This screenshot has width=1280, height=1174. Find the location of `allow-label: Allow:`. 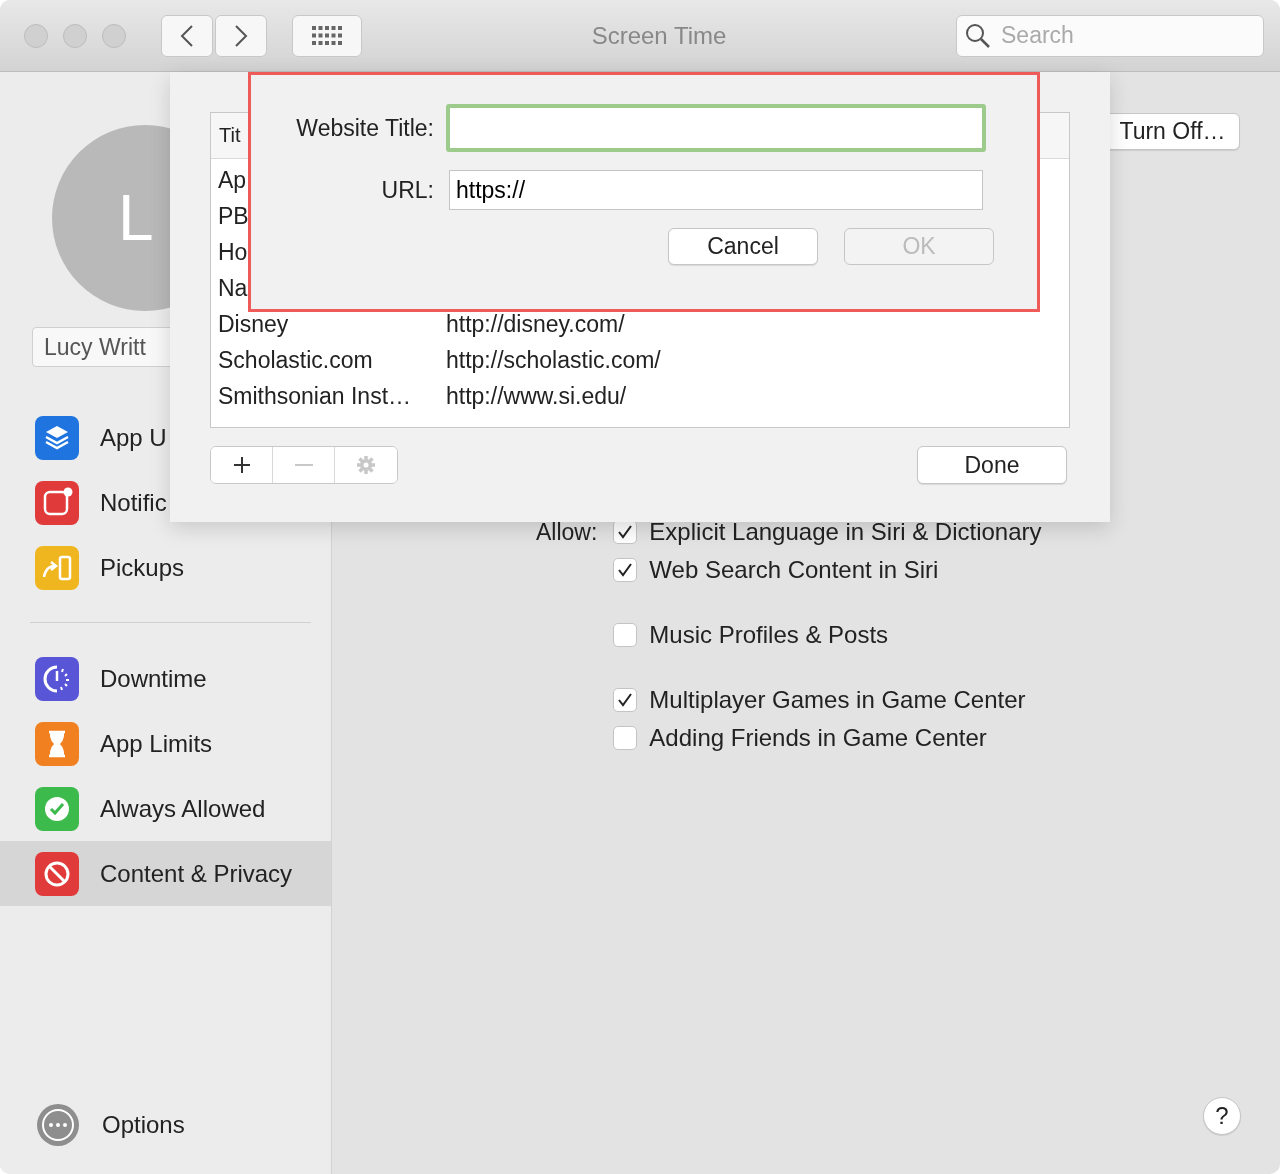

allow-label: Allow: is located at coordinates (567, 532).